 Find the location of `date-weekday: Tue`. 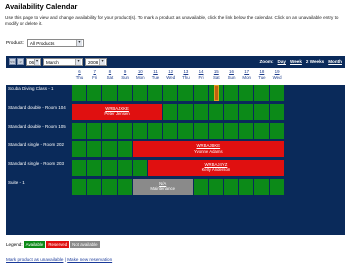

date-weekday: Tue is located at coordinates (155, 77).